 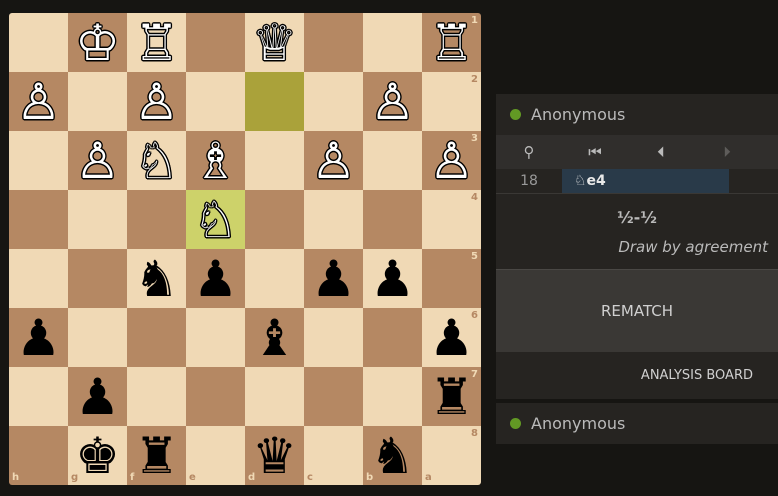 I want to click on black-rook-icon: ♜, so click(x=156, y=455).